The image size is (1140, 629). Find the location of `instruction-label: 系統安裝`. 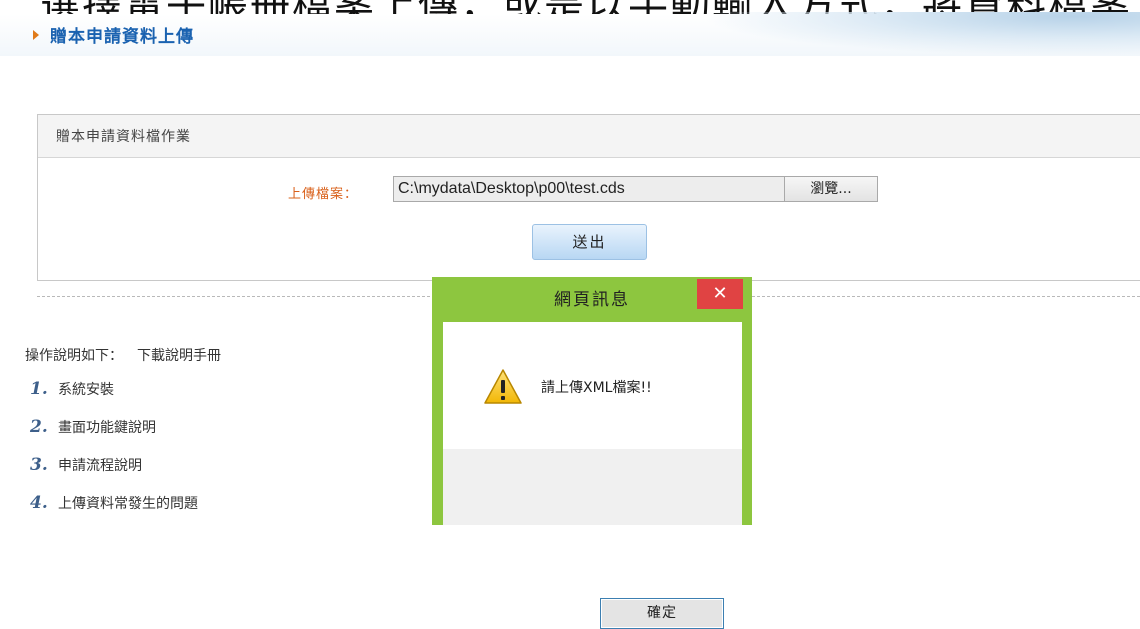

instruction-label: 系統安裝 is located at coordinates (86, 389).